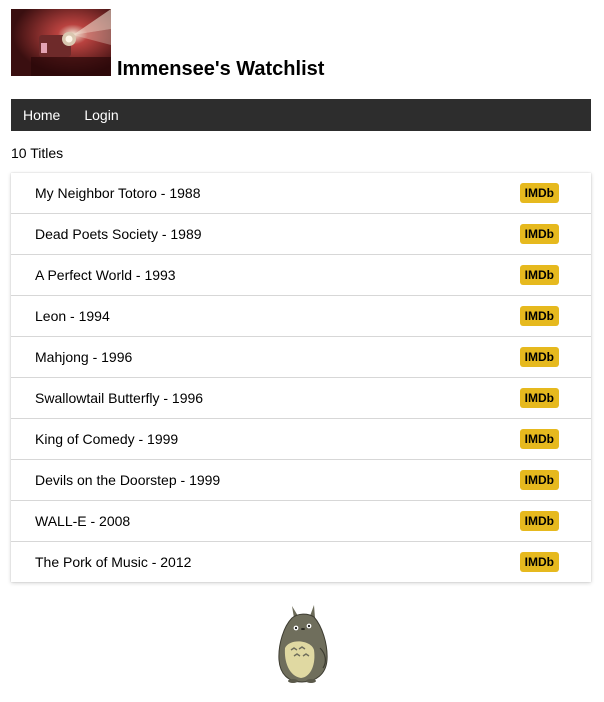  What do you see at coordinates (301, 115) in the screenshot?
I see `navbar: Home Login` at bounding box center [301, 115].